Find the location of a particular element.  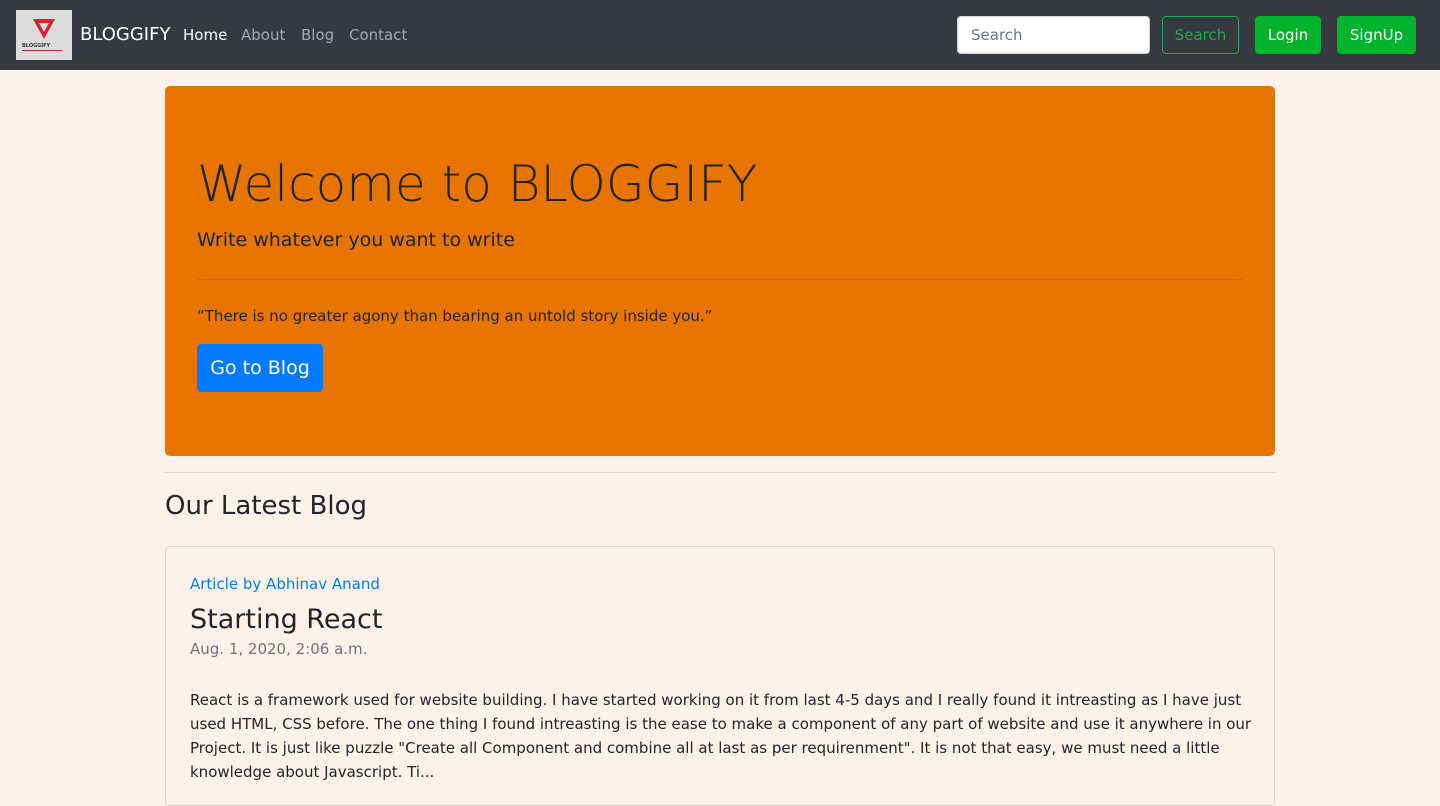

nav-link-home: Home is located at coordinates (205, 35).